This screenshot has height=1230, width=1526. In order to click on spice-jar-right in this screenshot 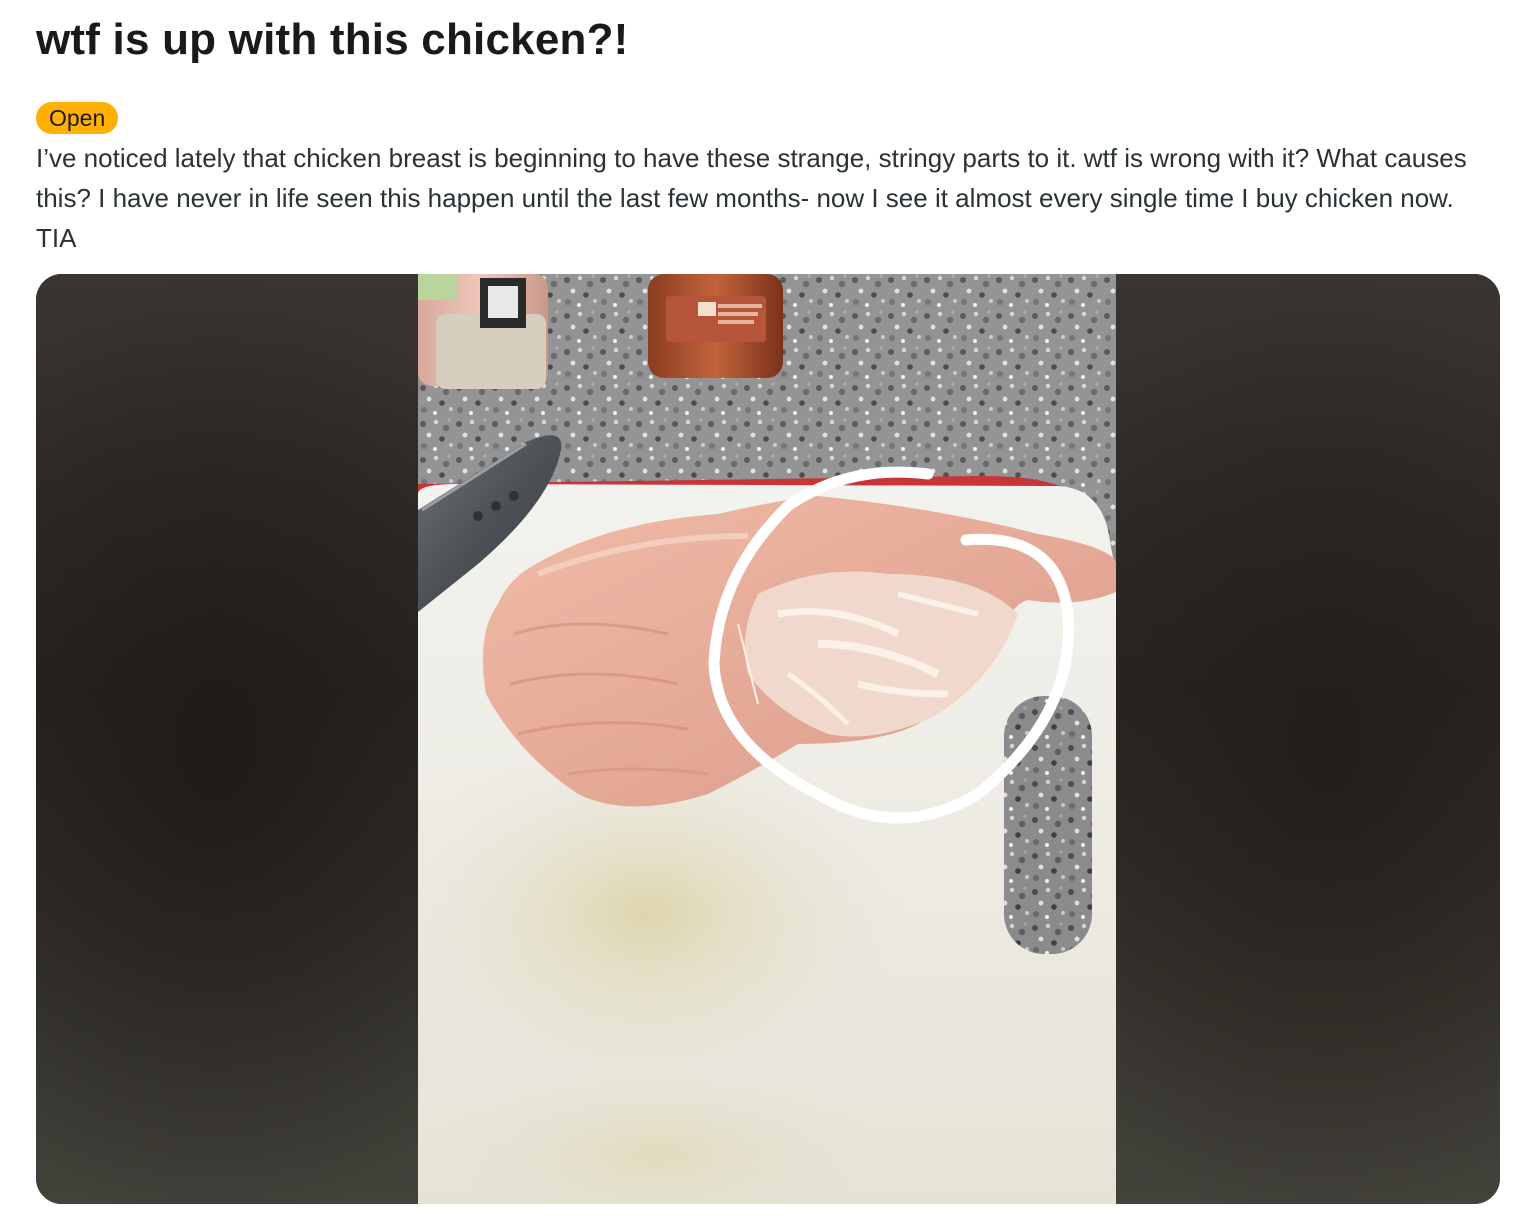, I will do `click(715, 326)`.